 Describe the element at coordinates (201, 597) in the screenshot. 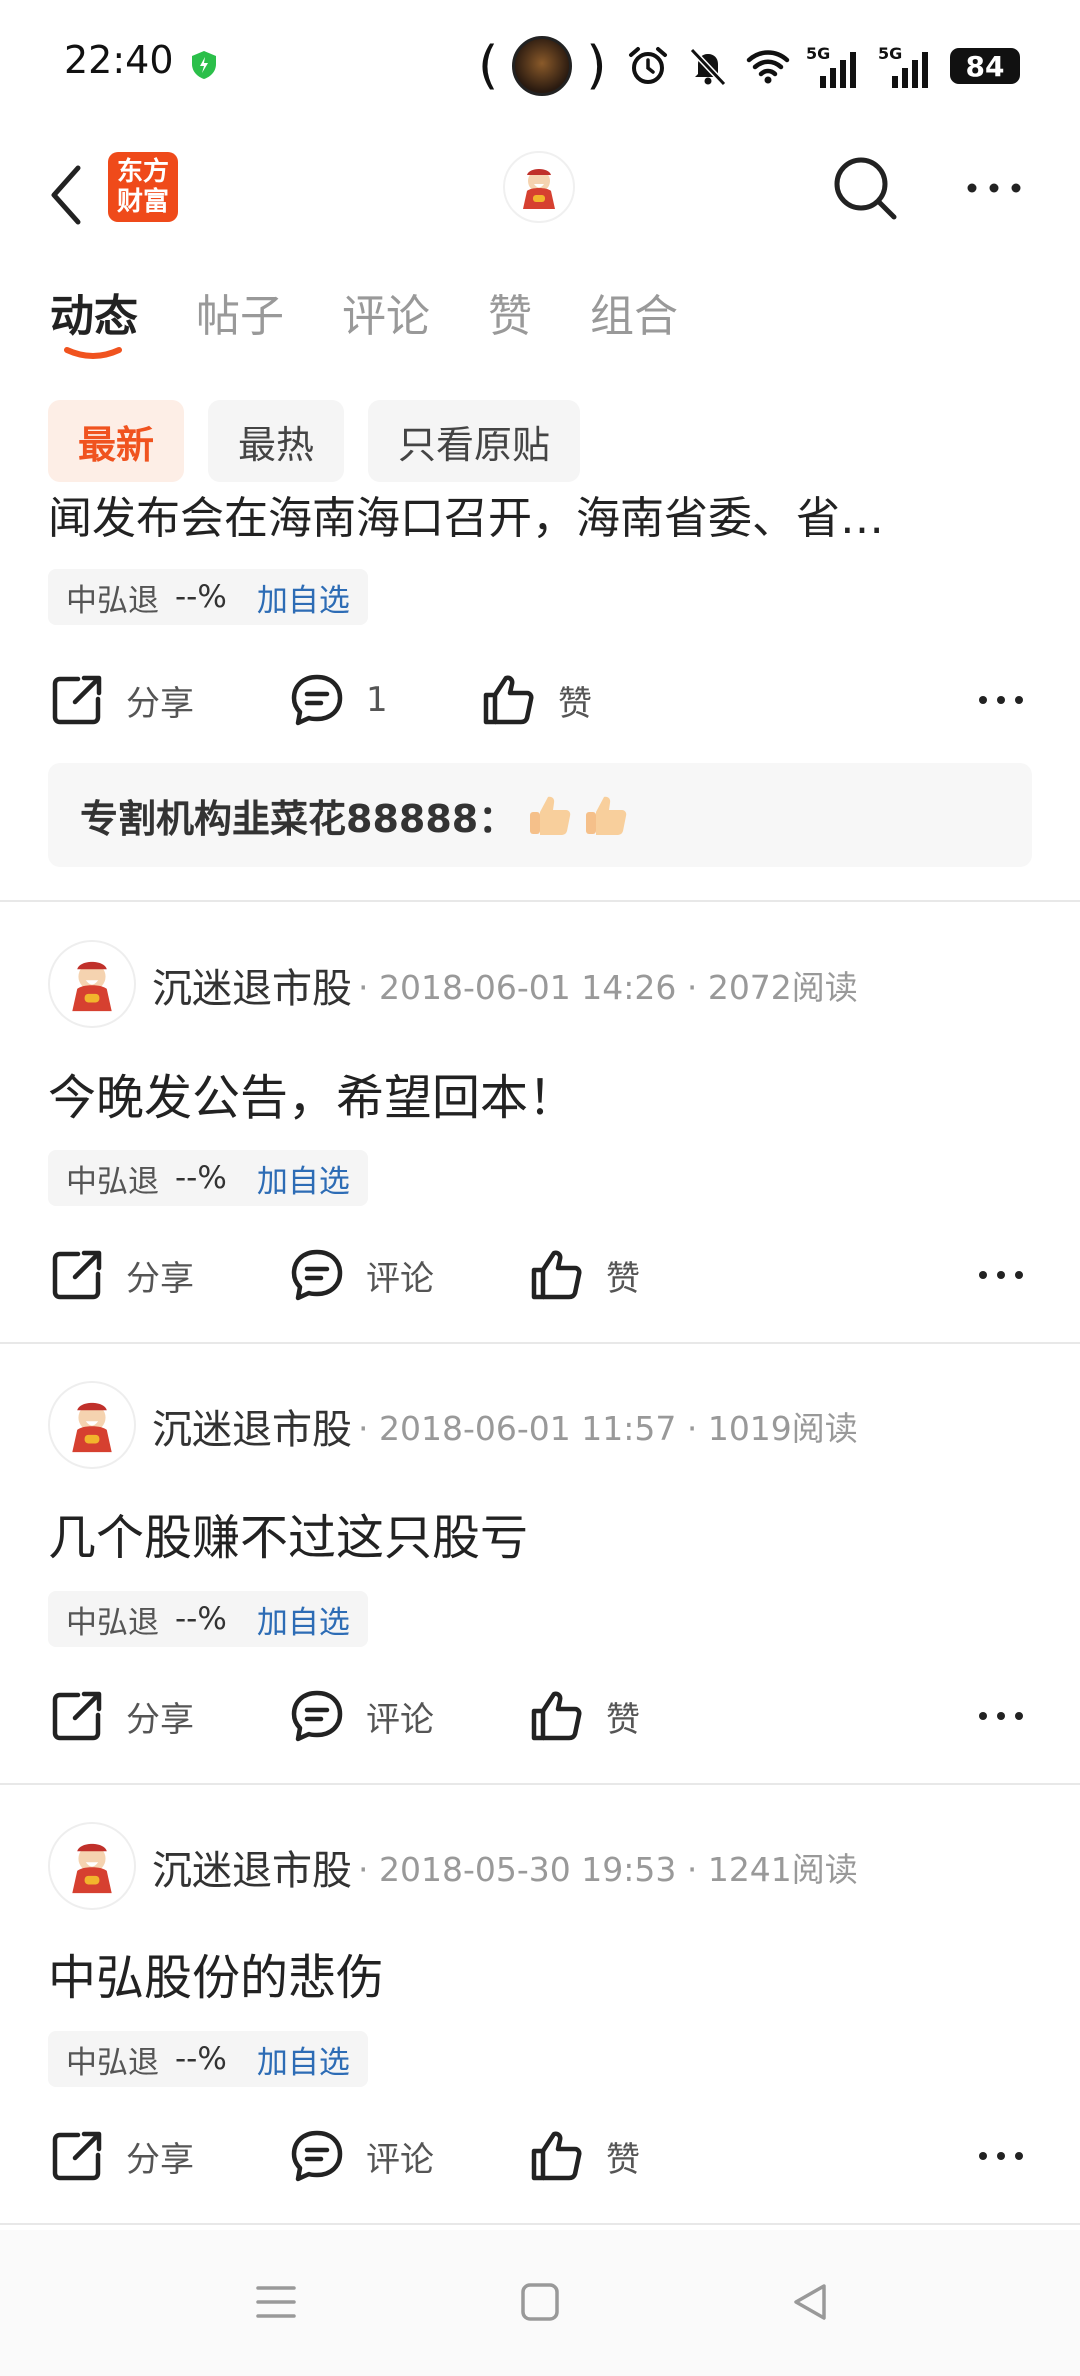

I see `stock-change: --%` at that location.